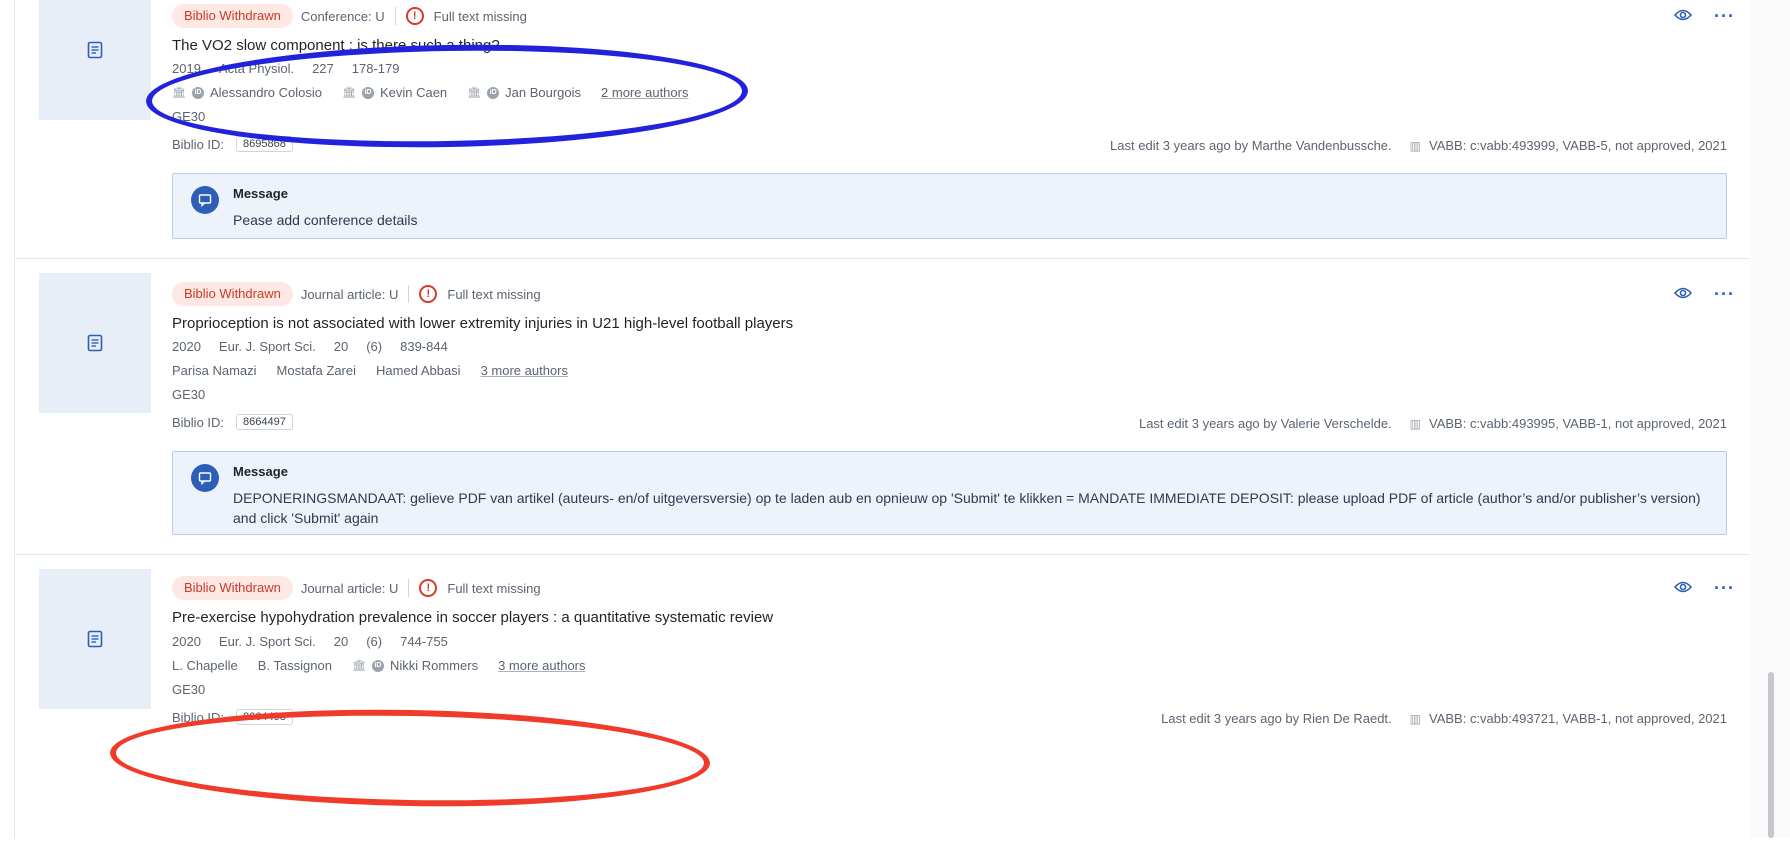 This screenshot has width=1790, height=855. I want to click on scrollbar, so click(1770, 419).